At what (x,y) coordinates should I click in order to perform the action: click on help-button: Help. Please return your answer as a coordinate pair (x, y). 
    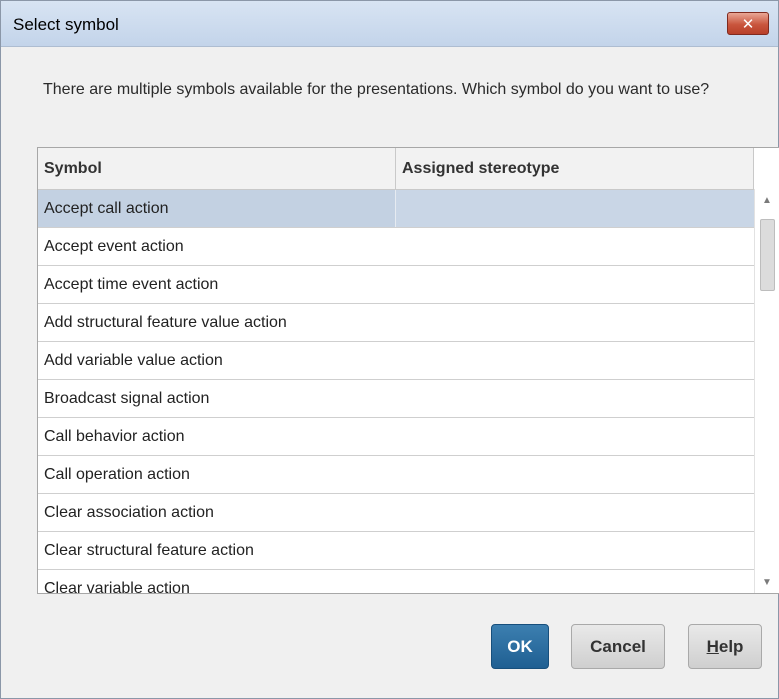
    Looking at the image, I should click on (725, 646).